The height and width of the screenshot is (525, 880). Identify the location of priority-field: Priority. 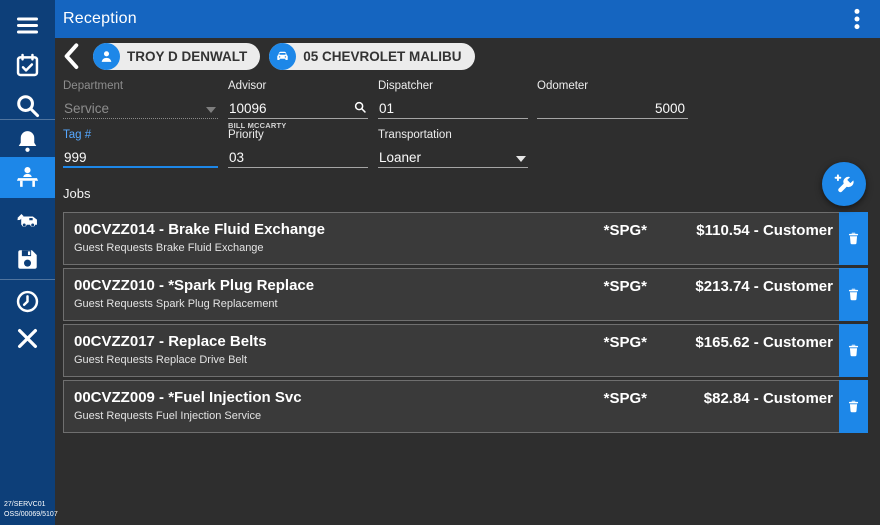
(298, 148).